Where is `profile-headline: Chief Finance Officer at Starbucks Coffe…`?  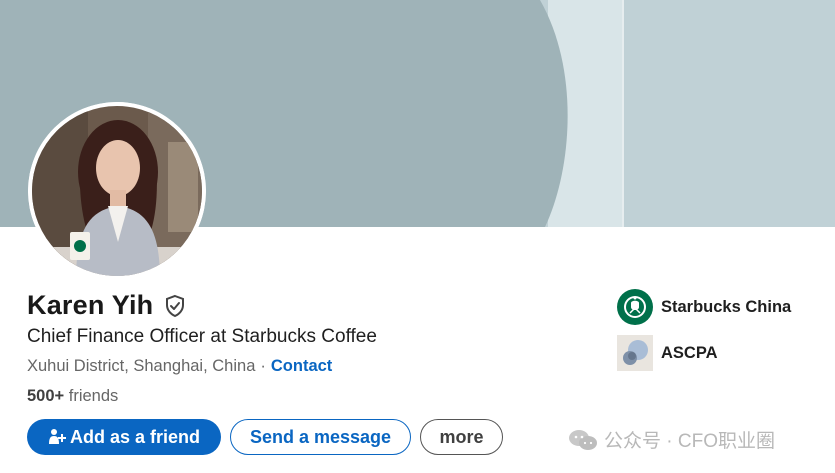 profile-headline: Chief Finance Officer at Starbucks Coffe… is located at coordinates (202, 336).